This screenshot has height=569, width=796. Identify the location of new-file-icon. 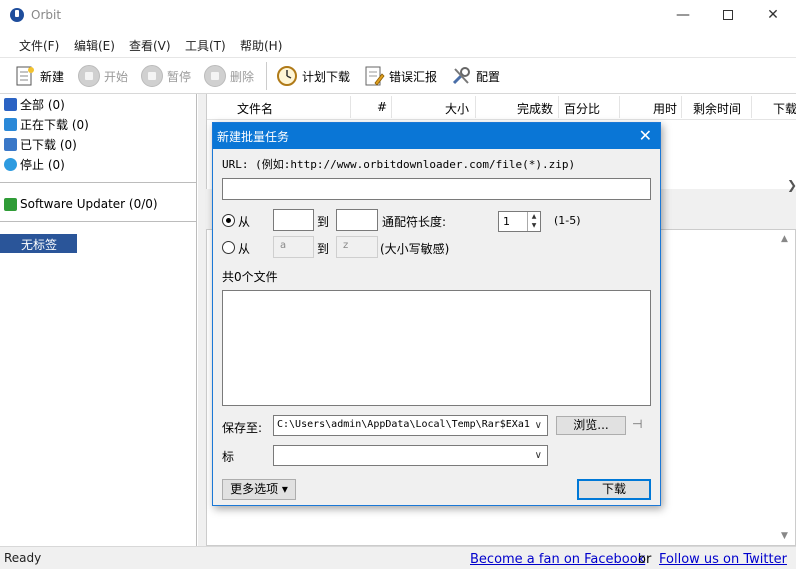
(25, 76).